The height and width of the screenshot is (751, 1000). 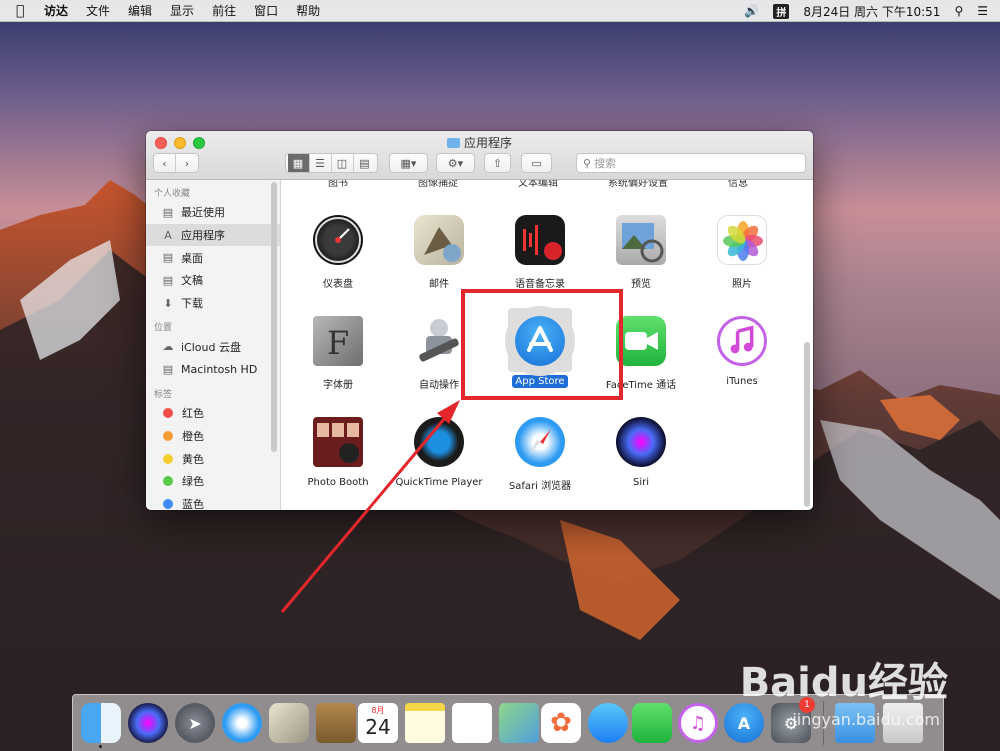 What do you see at coordinates (439, 341) in the screenshot?
I see `automator-icon` at bounding box center [439, 341].